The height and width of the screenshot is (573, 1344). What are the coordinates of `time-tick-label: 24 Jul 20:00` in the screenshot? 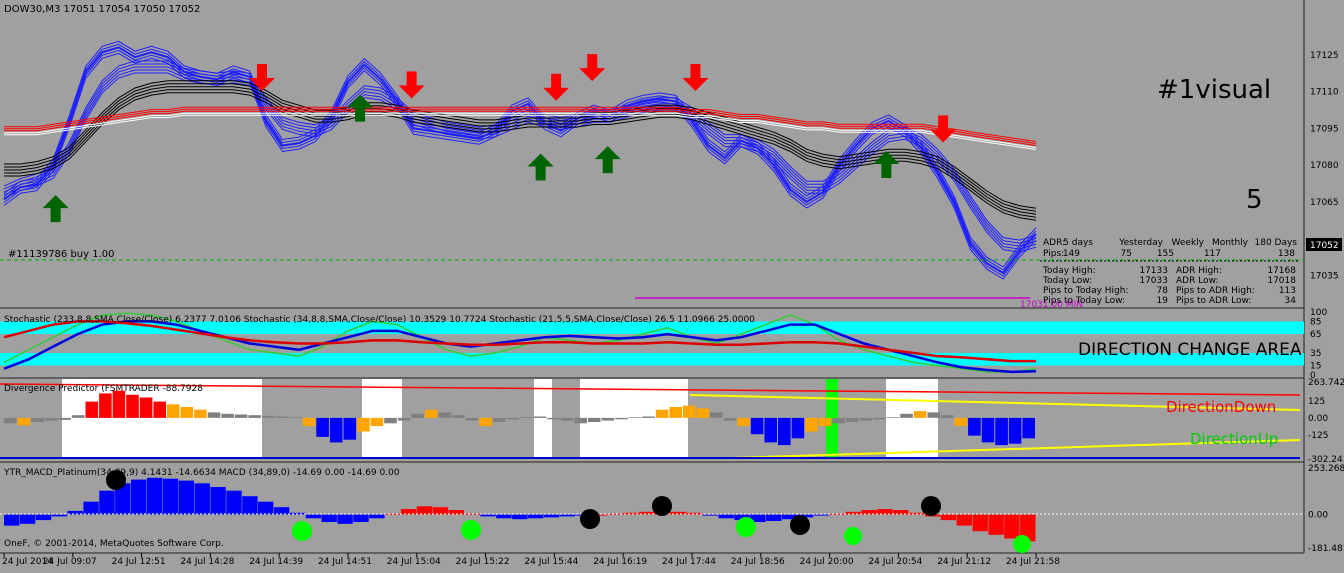 It's located at (827, 562).